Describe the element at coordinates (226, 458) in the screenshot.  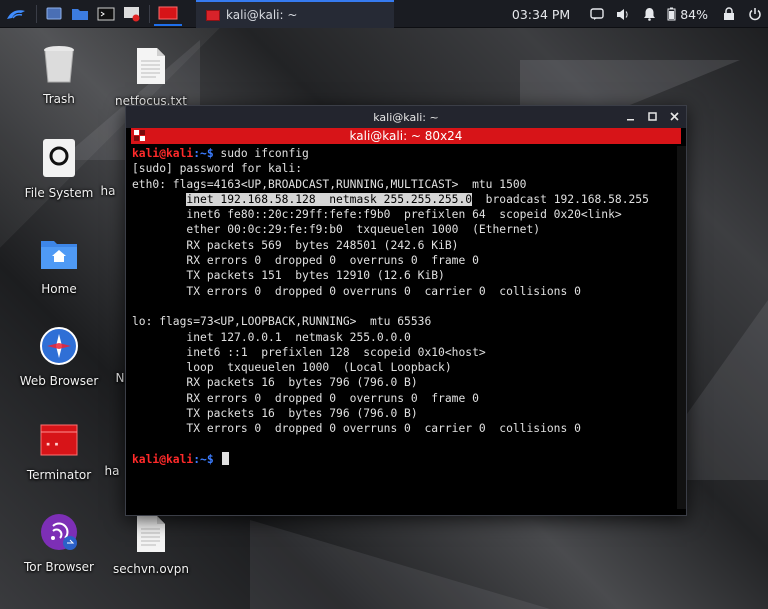
I see `text-cursor` at that location.